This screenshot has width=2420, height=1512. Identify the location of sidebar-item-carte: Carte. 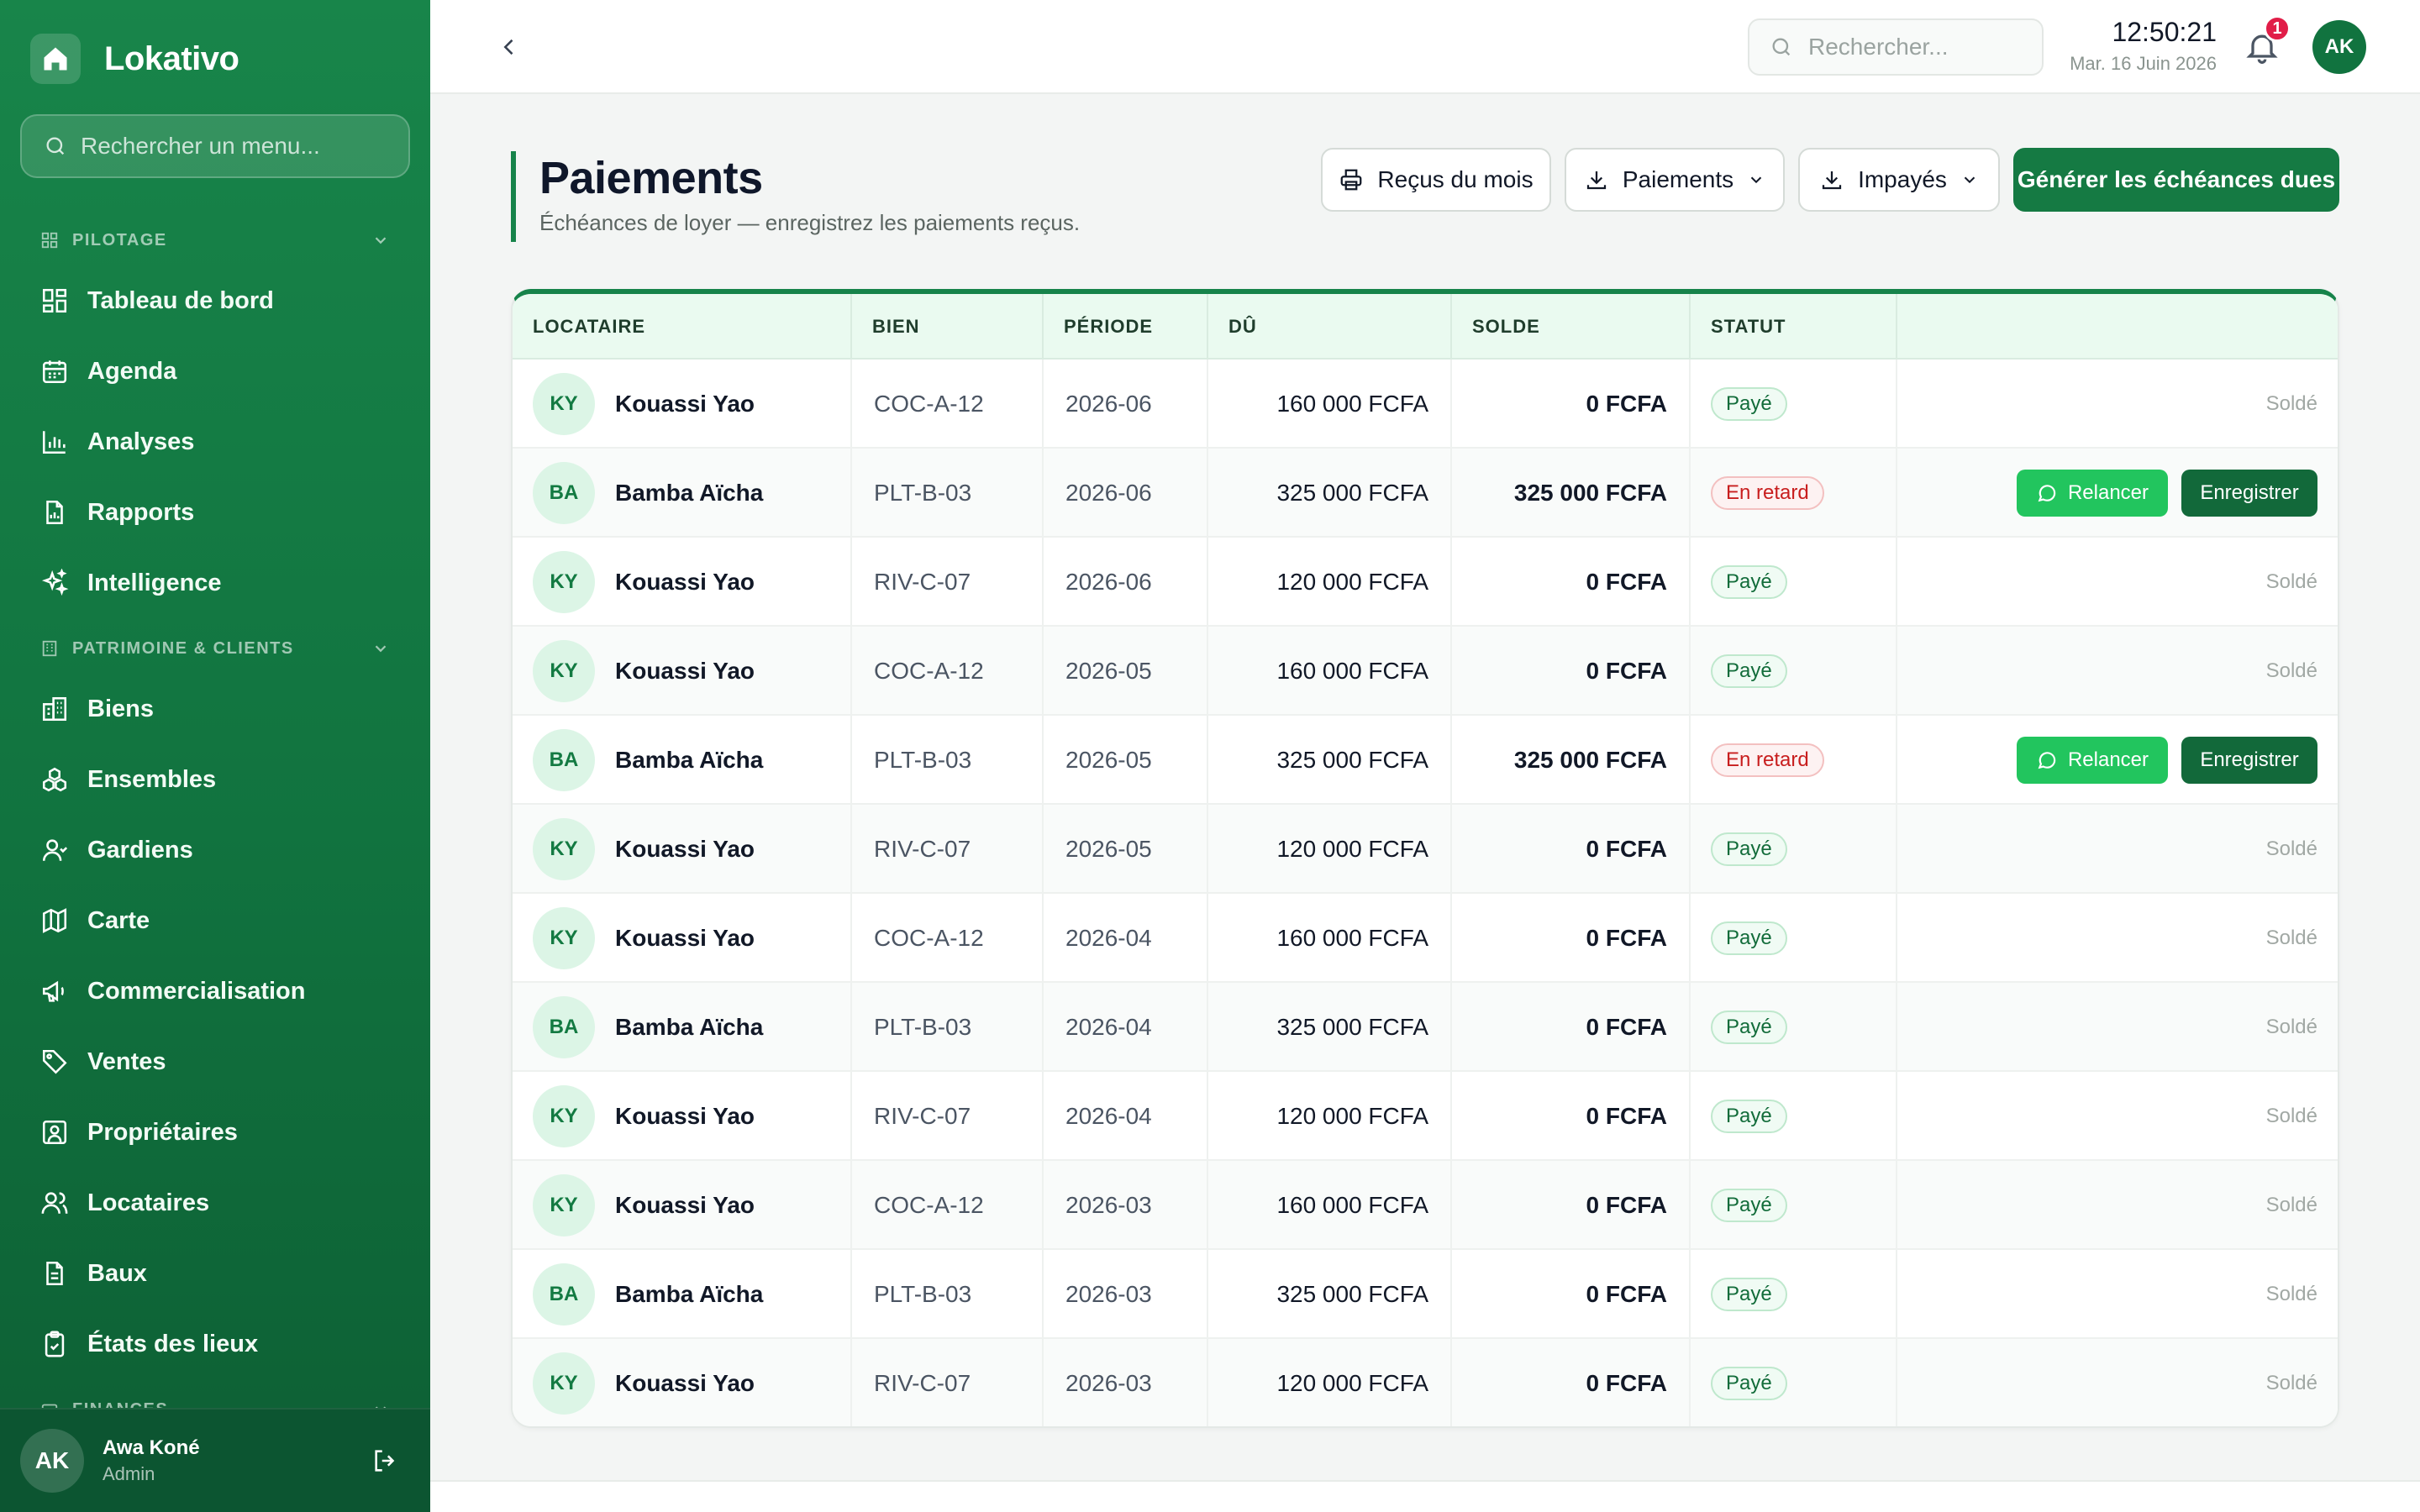
(215, 920).